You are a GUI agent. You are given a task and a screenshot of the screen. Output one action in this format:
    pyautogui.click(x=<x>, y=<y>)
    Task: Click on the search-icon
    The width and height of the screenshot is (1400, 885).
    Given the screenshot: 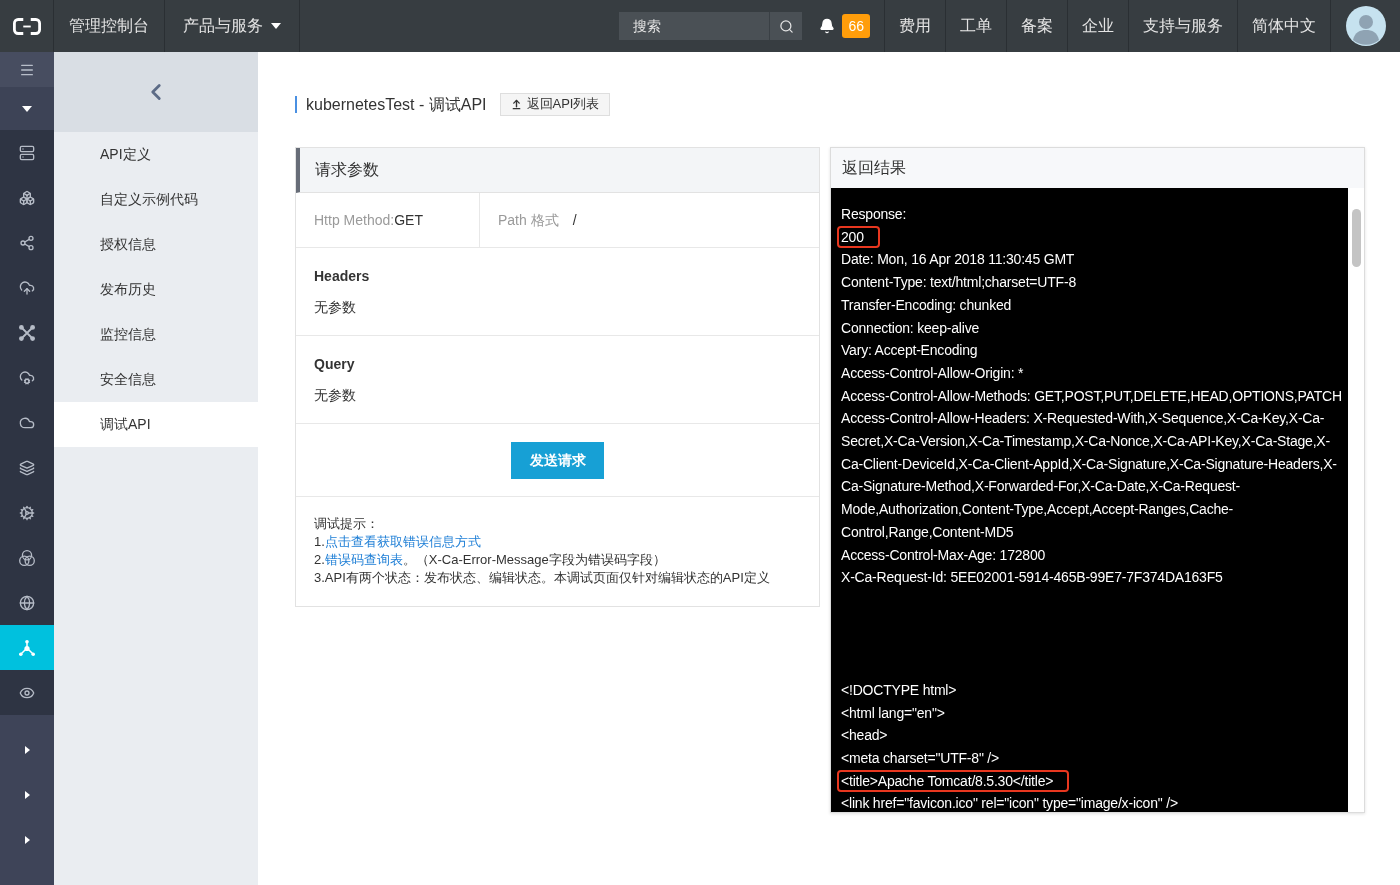 What is the action you would take?
    pyautogui.click(x=786, y=26)
    